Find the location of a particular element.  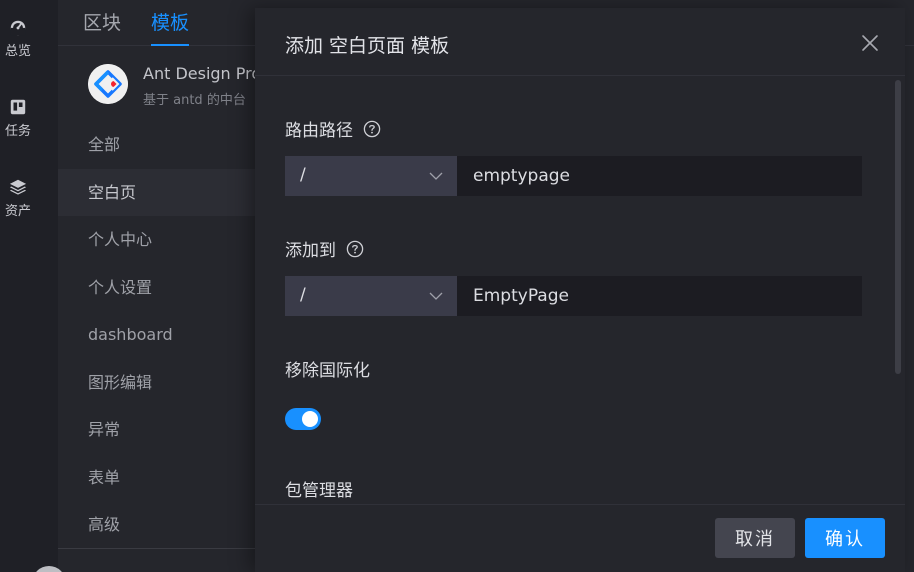

category-item: 图形编辑 is located at coordinates (158, 383).